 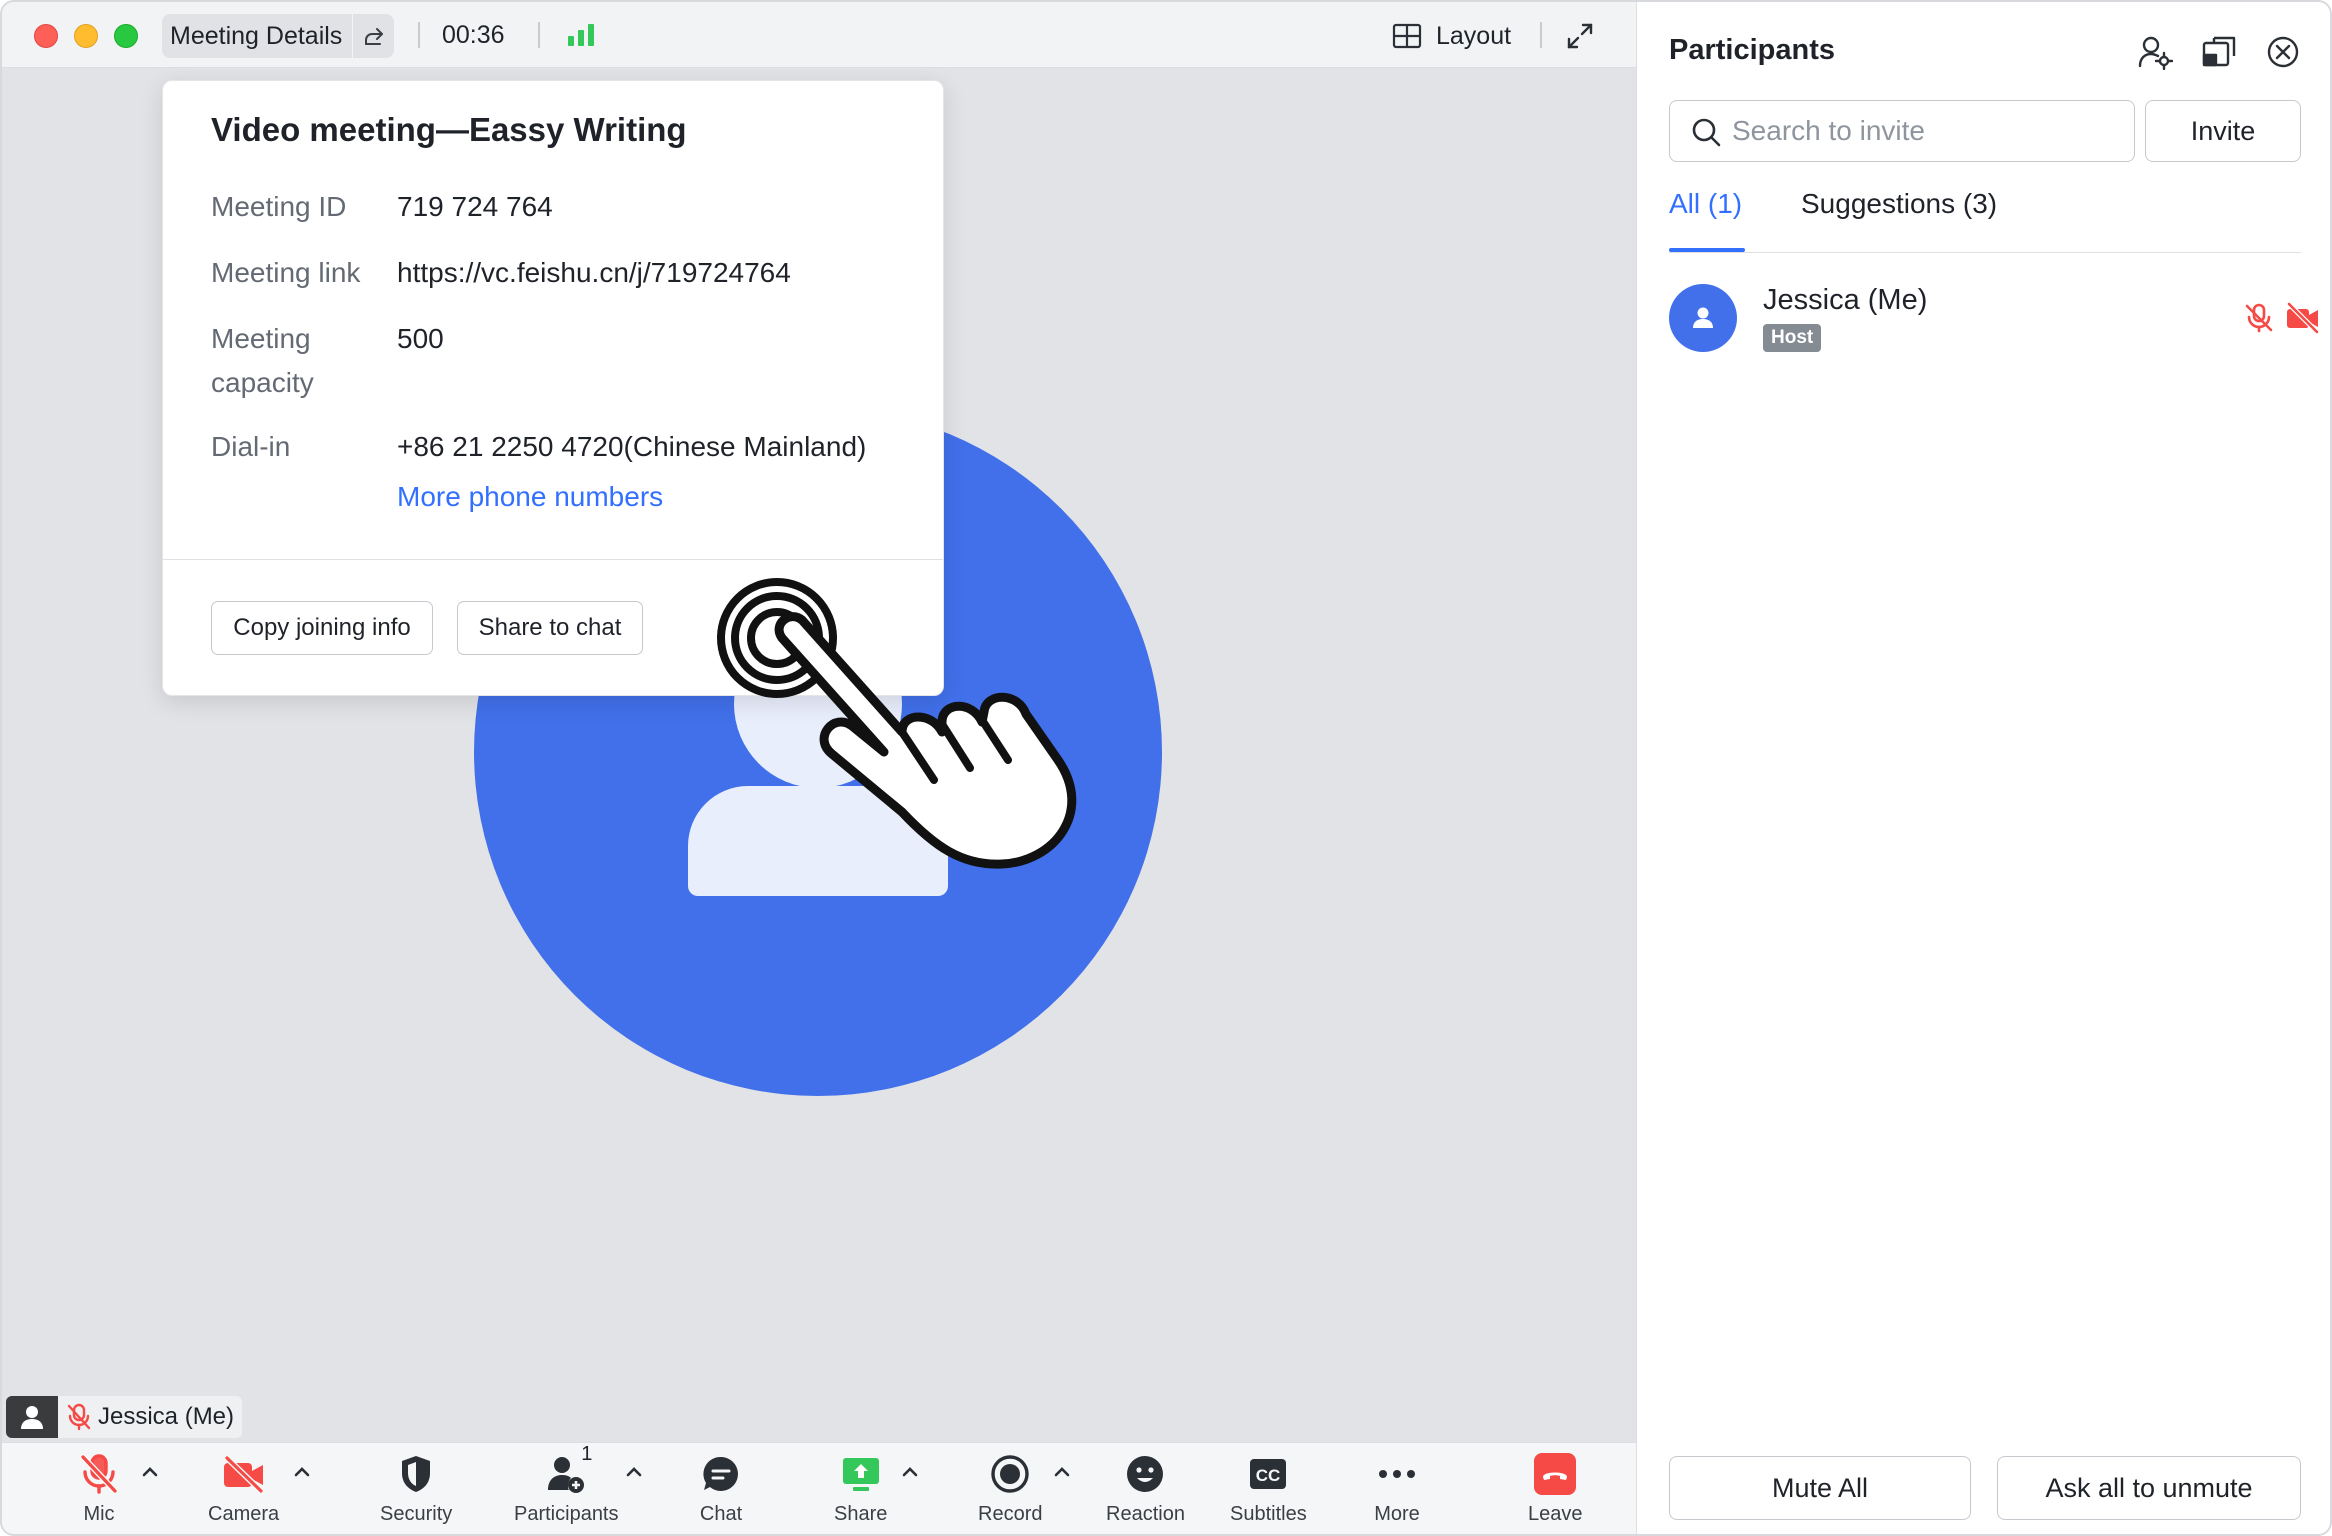 What do you see at coordinates (373, 36) in the screenshot?
I see `share-link-icon` at bounding box center [373, 36].